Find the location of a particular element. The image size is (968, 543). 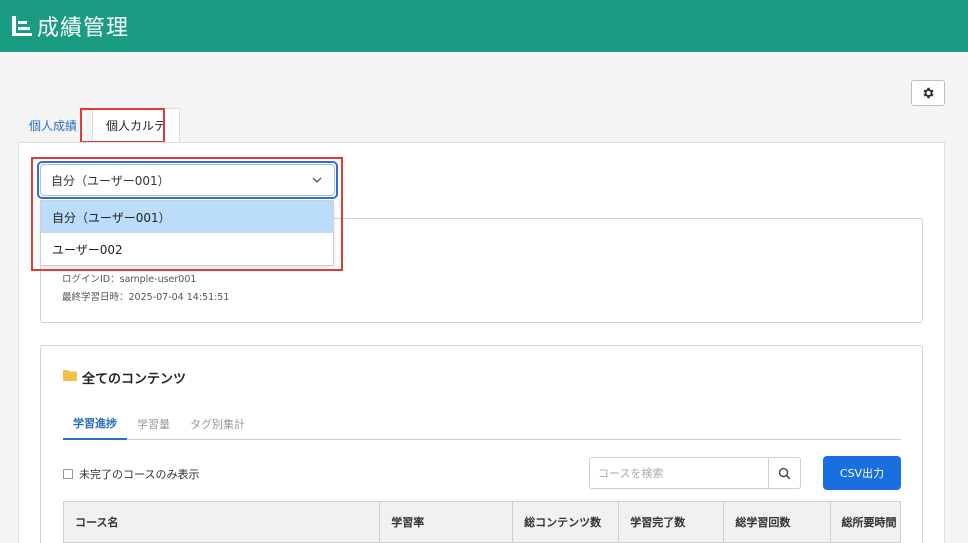

section-title: 全てのコンテンツ is located at coordinates (134, 379).